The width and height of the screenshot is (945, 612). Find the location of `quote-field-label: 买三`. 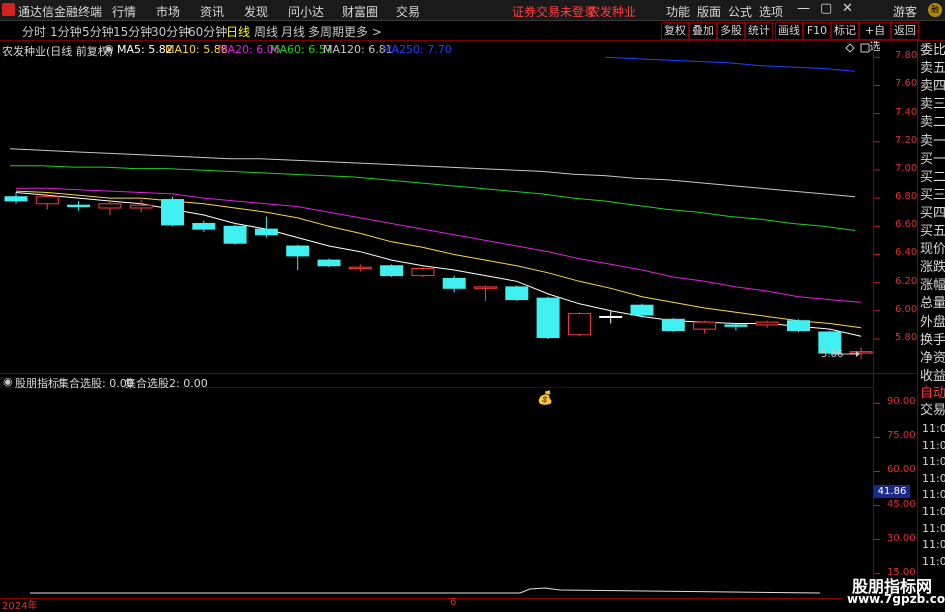

quote-field-label: 买三 is located at coordinates (932, 195).